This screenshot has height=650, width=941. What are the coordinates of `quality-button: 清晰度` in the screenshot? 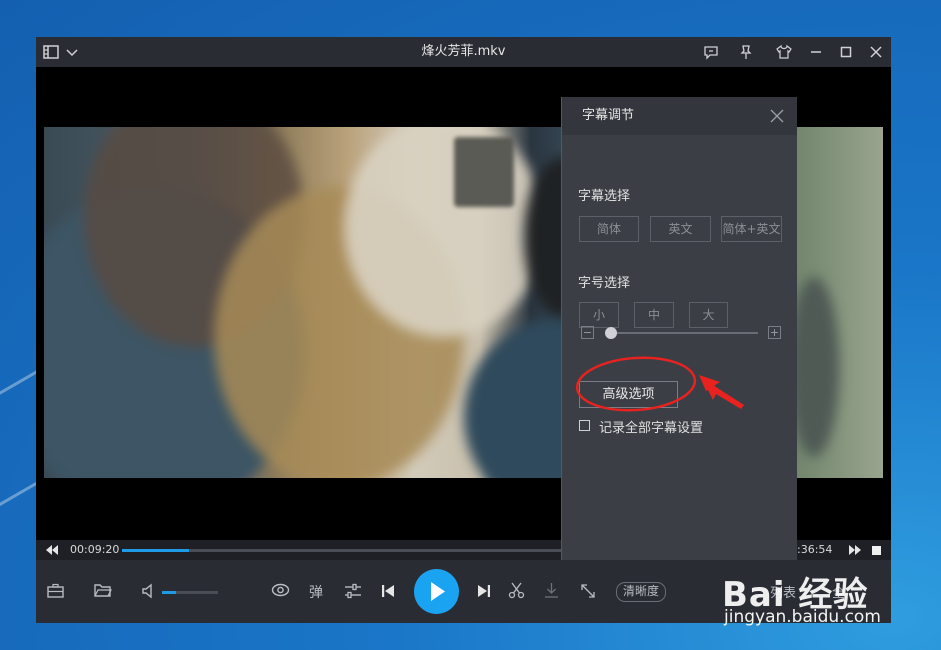 It's located at (641, 592).